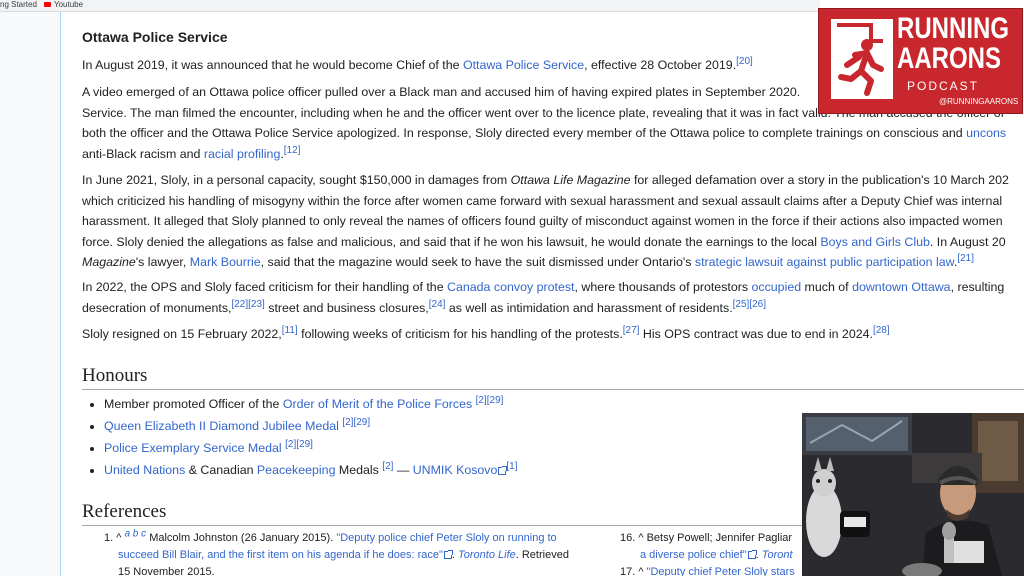 The image size is (1024, 576). I want to click on link-peacekeeping: Peacekeeping, so click(296, 470).